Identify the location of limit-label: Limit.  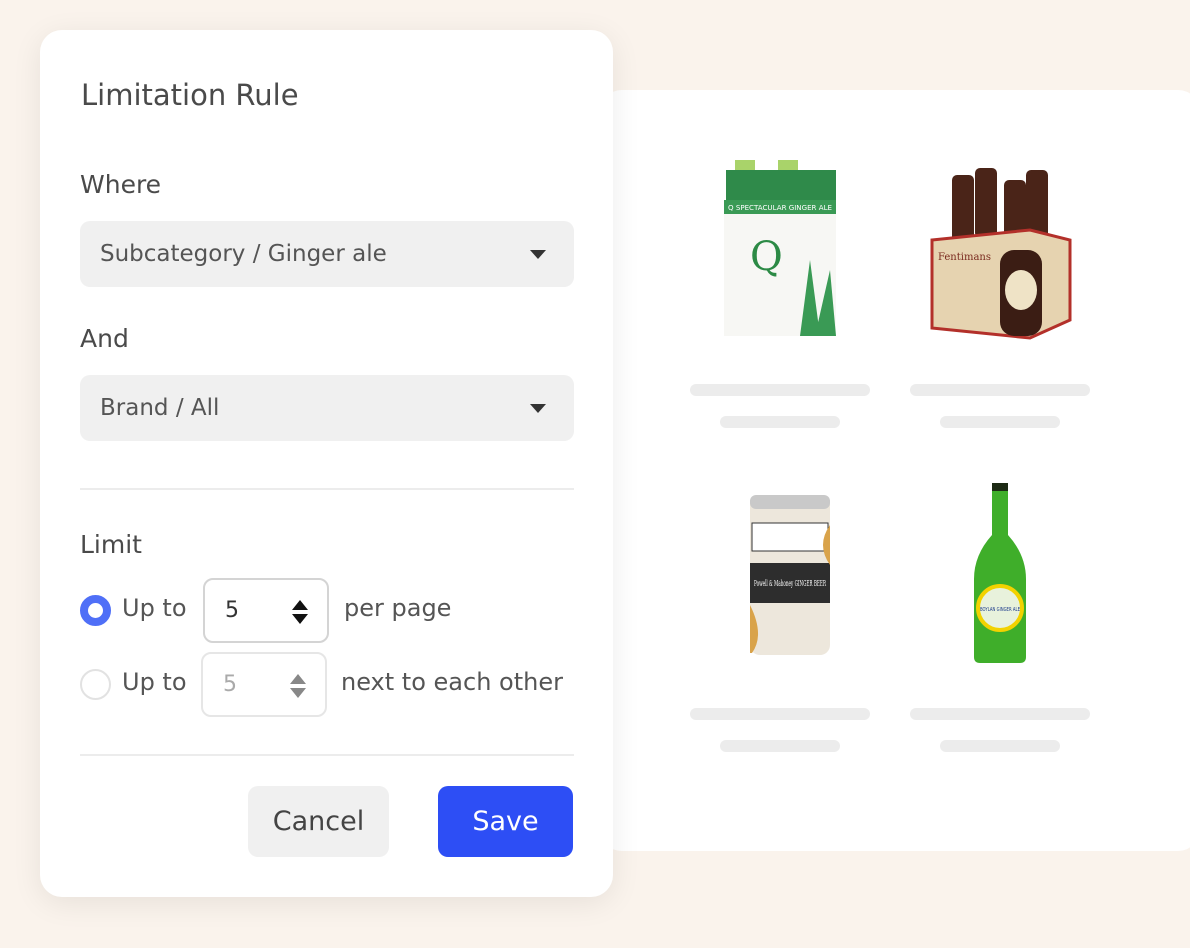
(111, 544).